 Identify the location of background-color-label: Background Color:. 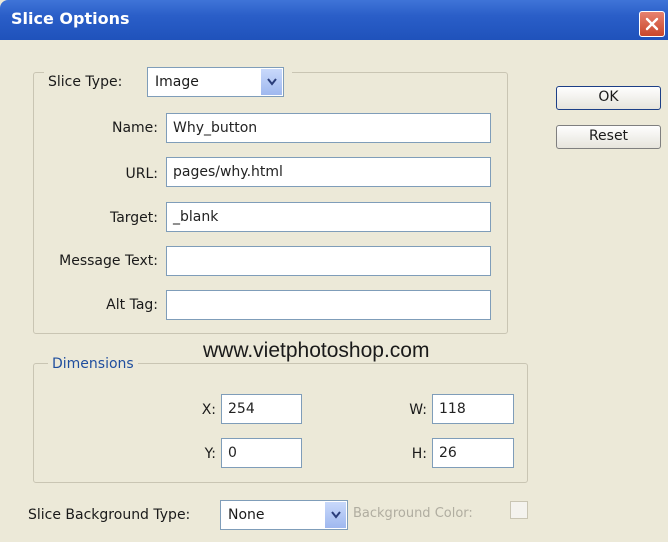
(413, 513).